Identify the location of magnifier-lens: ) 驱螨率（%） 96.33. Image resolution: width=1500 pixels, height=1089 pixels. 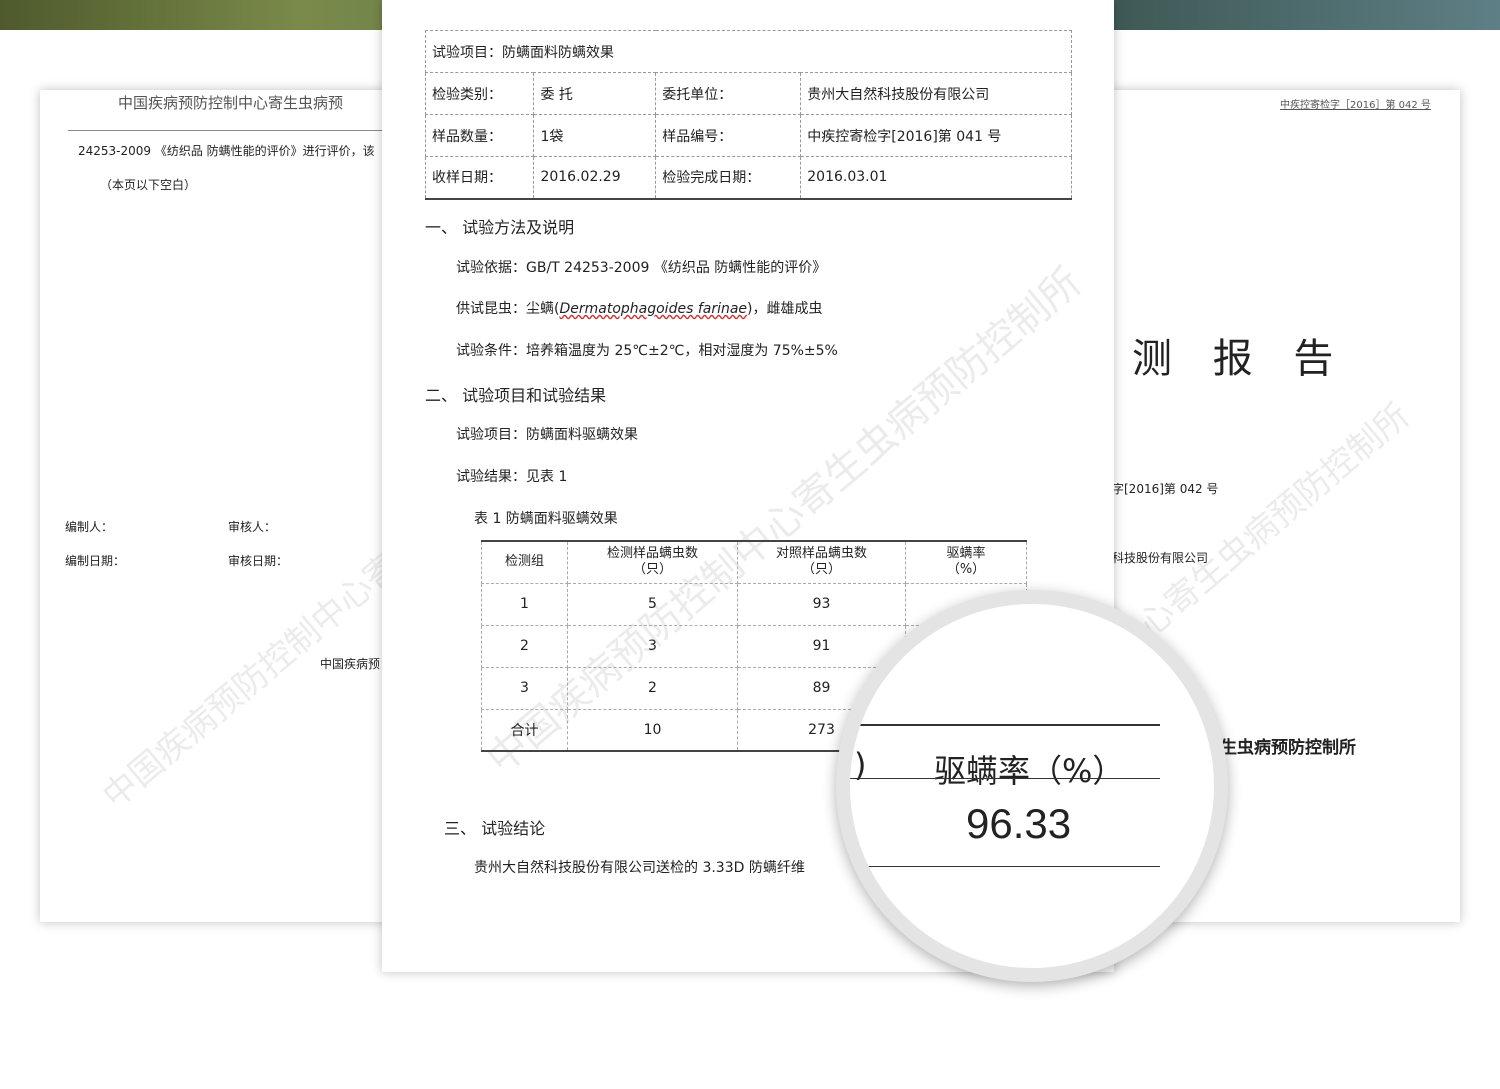
(1032, 786).